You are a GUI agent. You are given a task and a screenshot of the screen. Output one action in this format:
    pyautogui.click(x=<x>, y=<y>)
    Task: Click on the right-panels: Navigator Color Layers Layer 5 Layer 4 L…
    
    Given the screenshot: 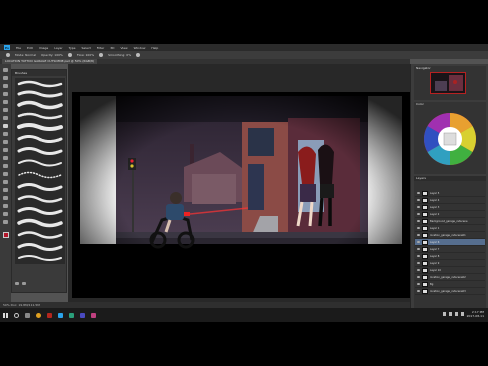 What is the action you would take?
    pyautogui.click(x=449, y=193)
    